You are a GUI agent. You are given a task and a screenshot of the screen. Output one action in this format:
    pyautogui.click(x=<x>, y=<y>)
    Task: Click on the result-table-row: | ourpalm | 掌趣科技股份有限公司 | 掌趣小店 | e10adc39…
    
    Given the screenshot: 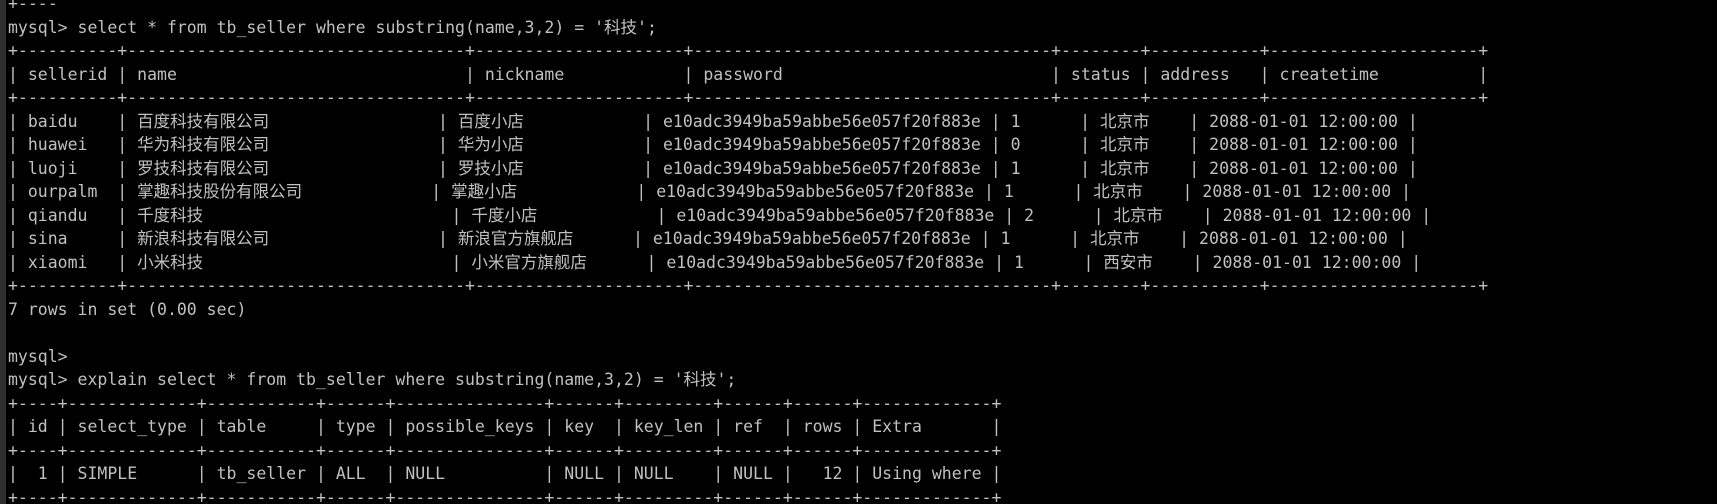 What is the action you would take?
    pyautogui.click(x=710, y=191)
    